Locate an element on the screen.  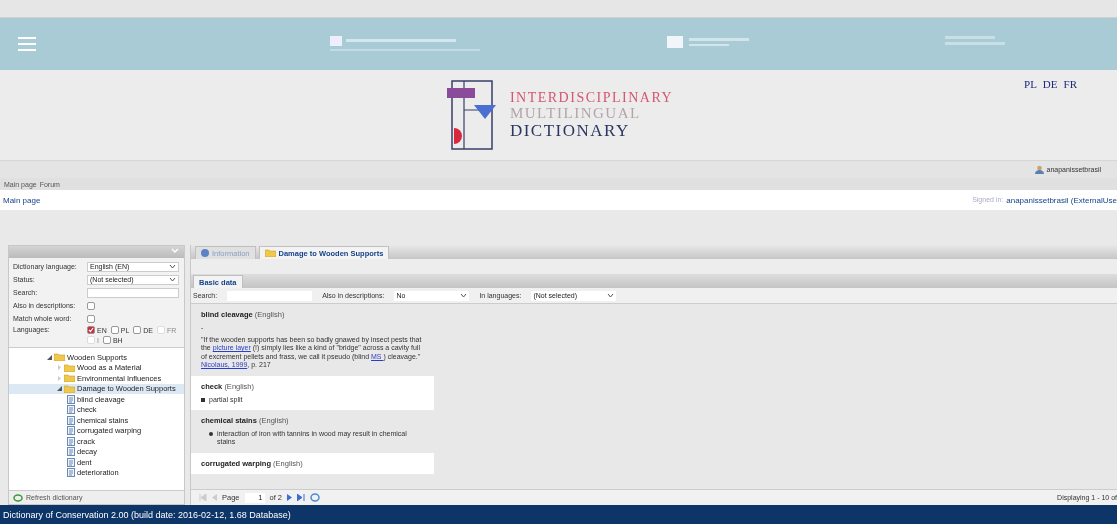
menu-icon is located at coordinates (27, 44).